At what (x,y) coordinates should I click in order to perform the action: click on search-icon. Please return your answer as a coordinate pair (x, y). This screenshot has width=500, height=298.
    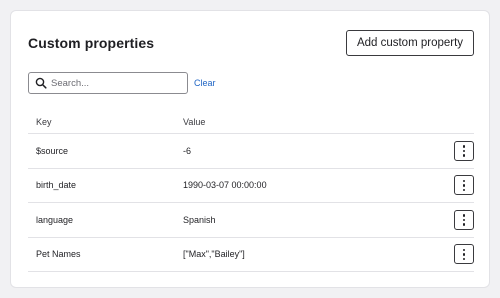
    Looking at the image, I should click on (41, 83).